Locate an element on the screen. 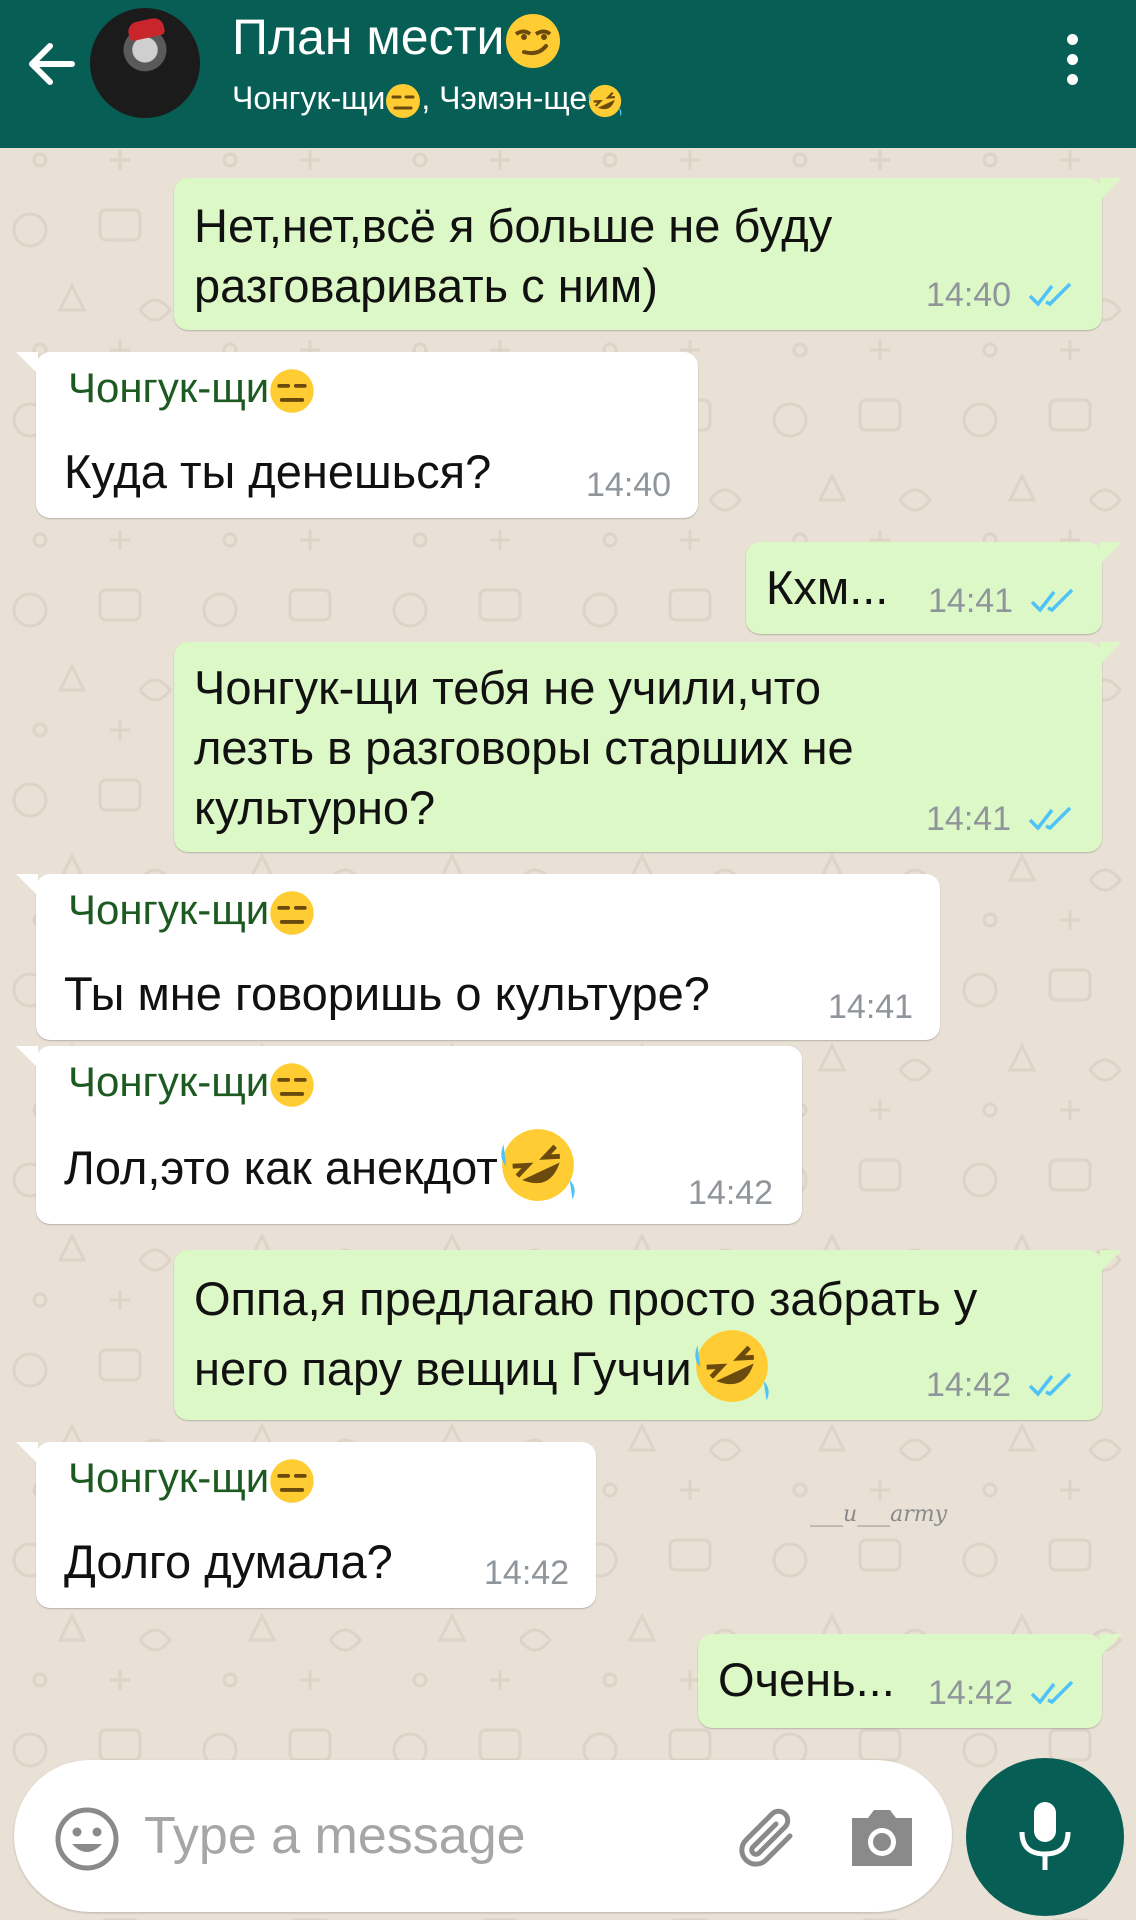 This screenshot has height=1920, width=1136. message-text: Лол,это как анекдот is located at coordinates (321, 1166).